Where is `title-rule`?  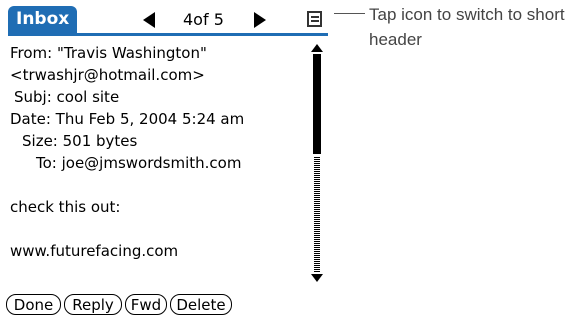
title-rule is located at coordinates (168, 34).